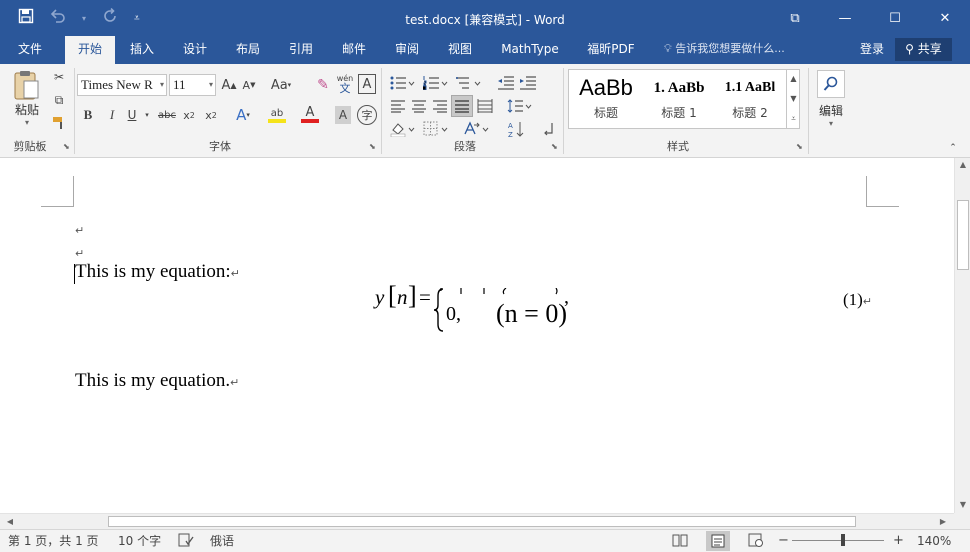  Describe the element at coordinates (795, 18) in the screenshot. I see `ribbon-display-options-icon: ⧉` at that location.